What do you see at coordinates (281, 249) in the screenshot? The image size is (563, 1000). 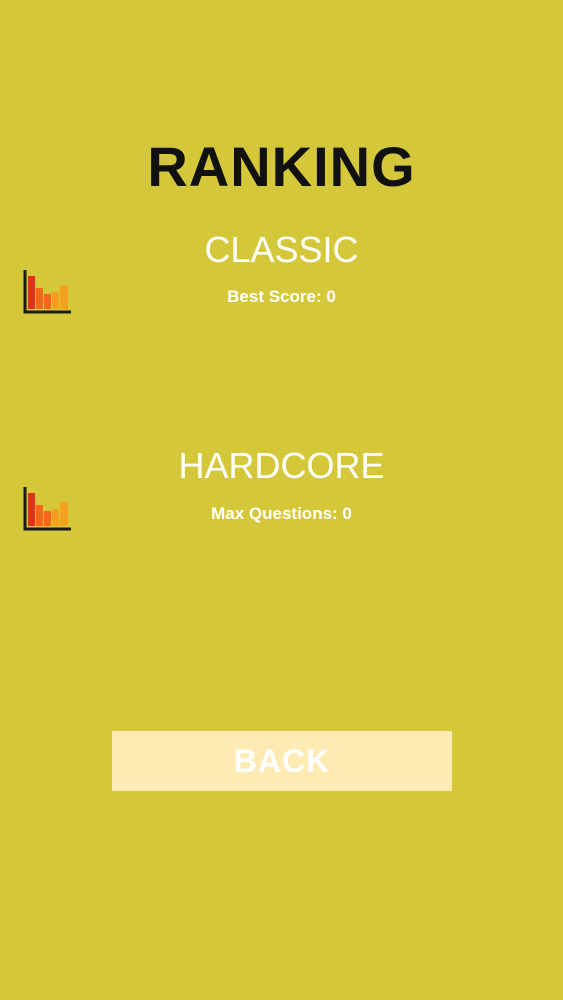 I see `mode-title-classic: CLASSIC` at bounding box center [281, 249].